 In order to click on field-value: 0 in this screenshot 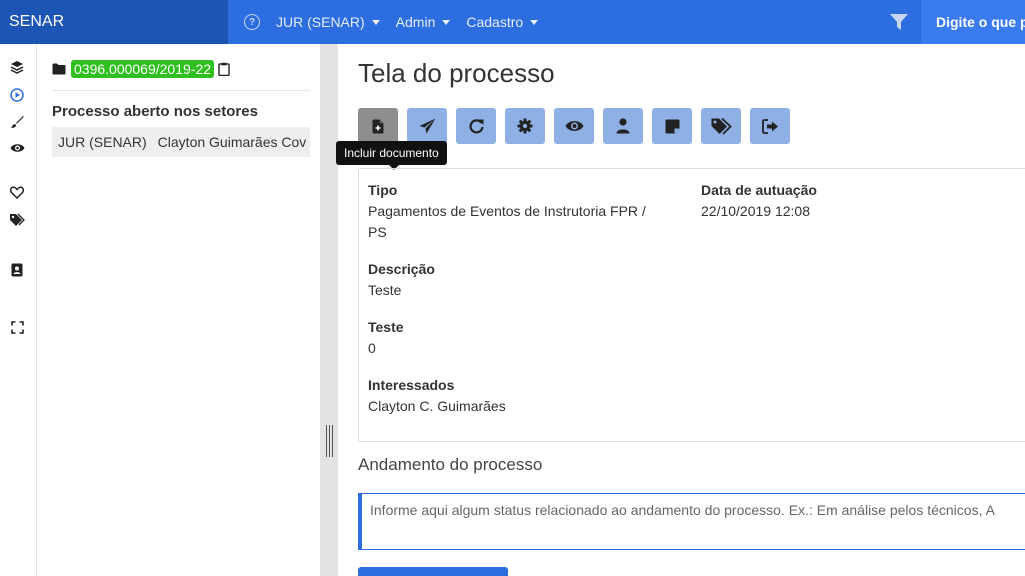, I will do `click(372, 348)`.